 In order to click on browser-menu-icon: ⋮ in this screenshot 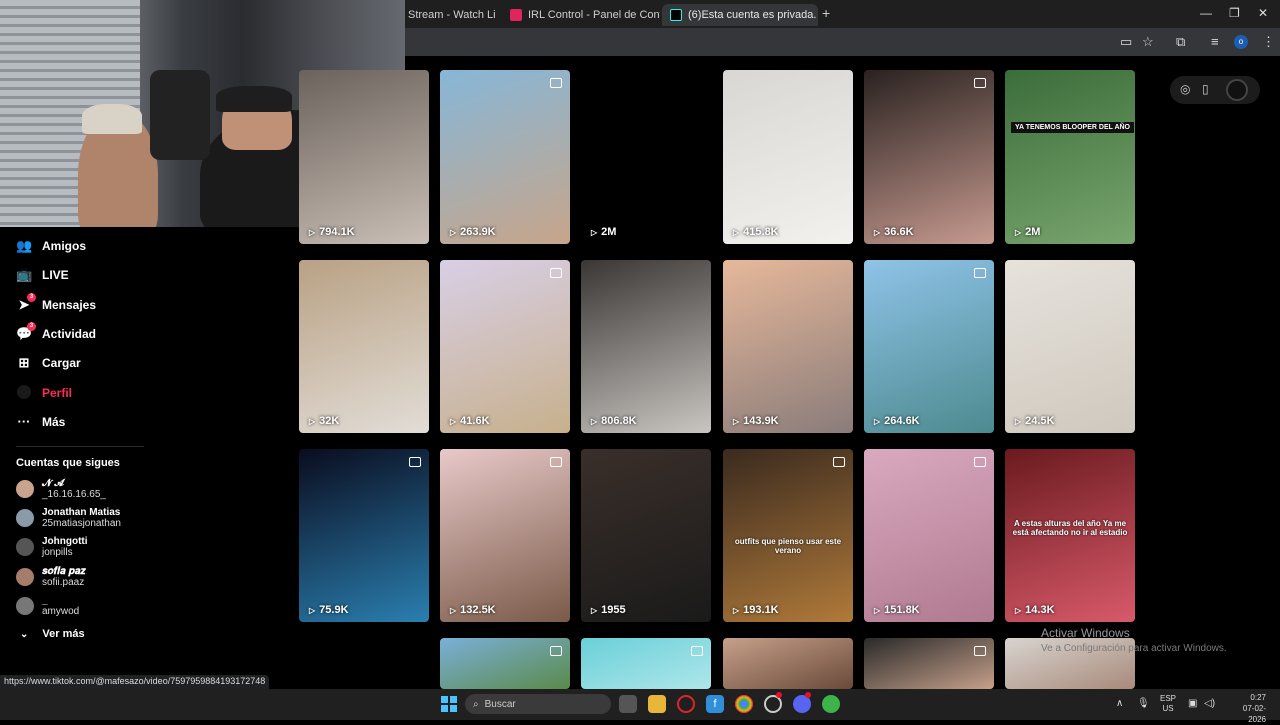, I will do `click(1268, 42)`.